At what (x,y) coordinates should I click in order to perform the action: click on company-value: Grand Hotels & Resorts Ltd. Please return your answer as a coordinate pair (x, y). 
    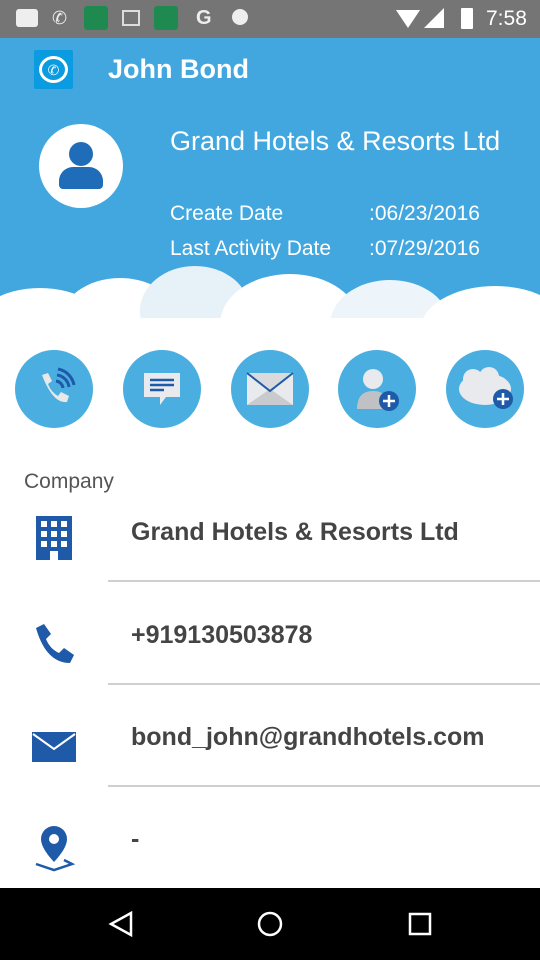
    Looking at the image, I should click on (295, 532).